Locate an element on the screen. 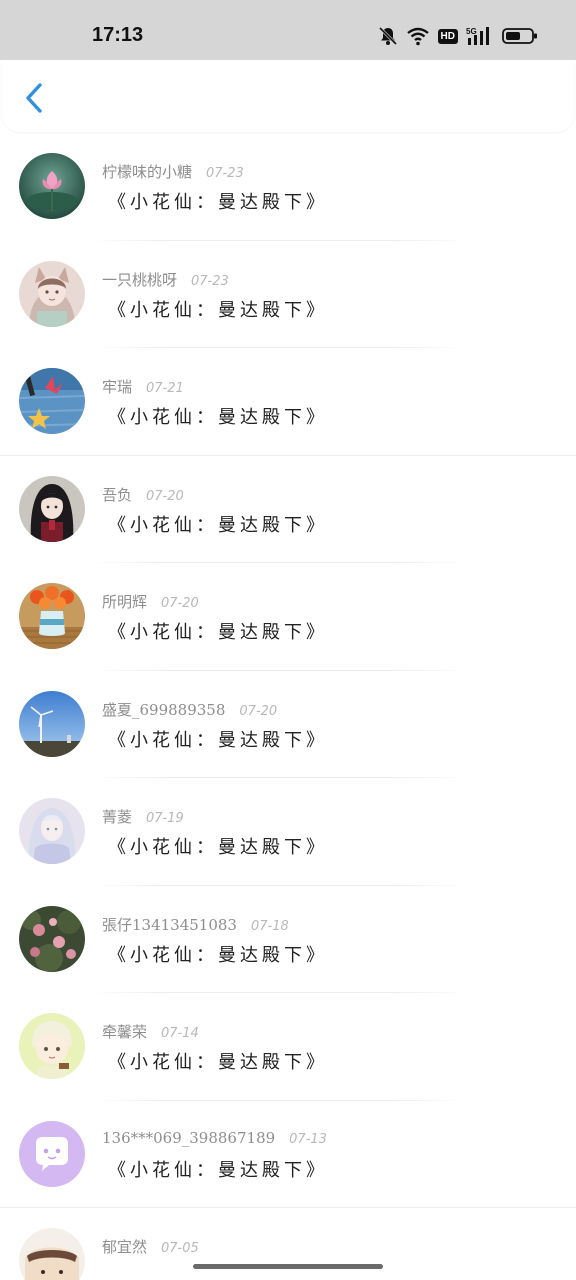 Image resolution: width=576 pixels, height=1280 pixels. user-name: 盛夏_699889358 07-20 is located at coordinates (189, 709).